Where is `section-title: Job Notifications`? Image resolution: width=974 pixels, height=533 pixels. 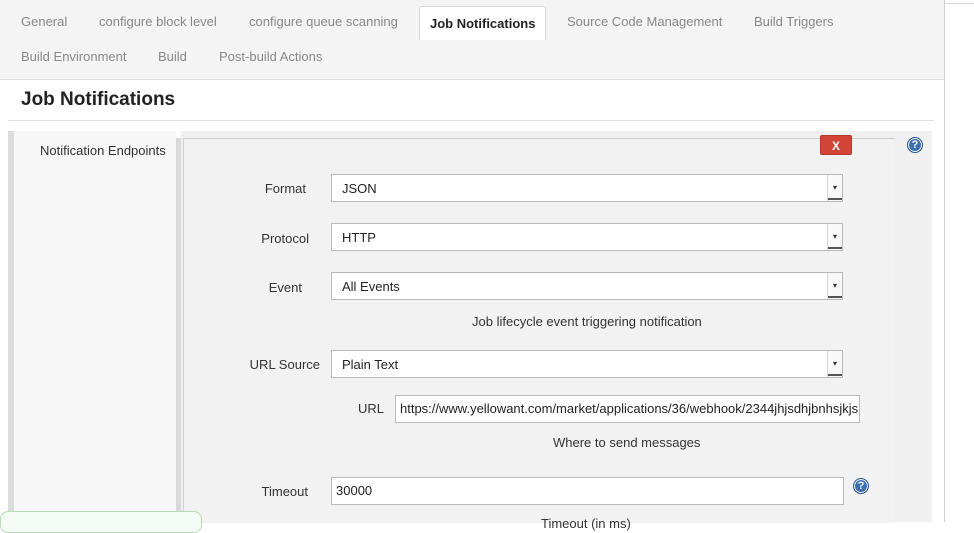
section-title: Job Notifications is located at coordinates (98, 99).